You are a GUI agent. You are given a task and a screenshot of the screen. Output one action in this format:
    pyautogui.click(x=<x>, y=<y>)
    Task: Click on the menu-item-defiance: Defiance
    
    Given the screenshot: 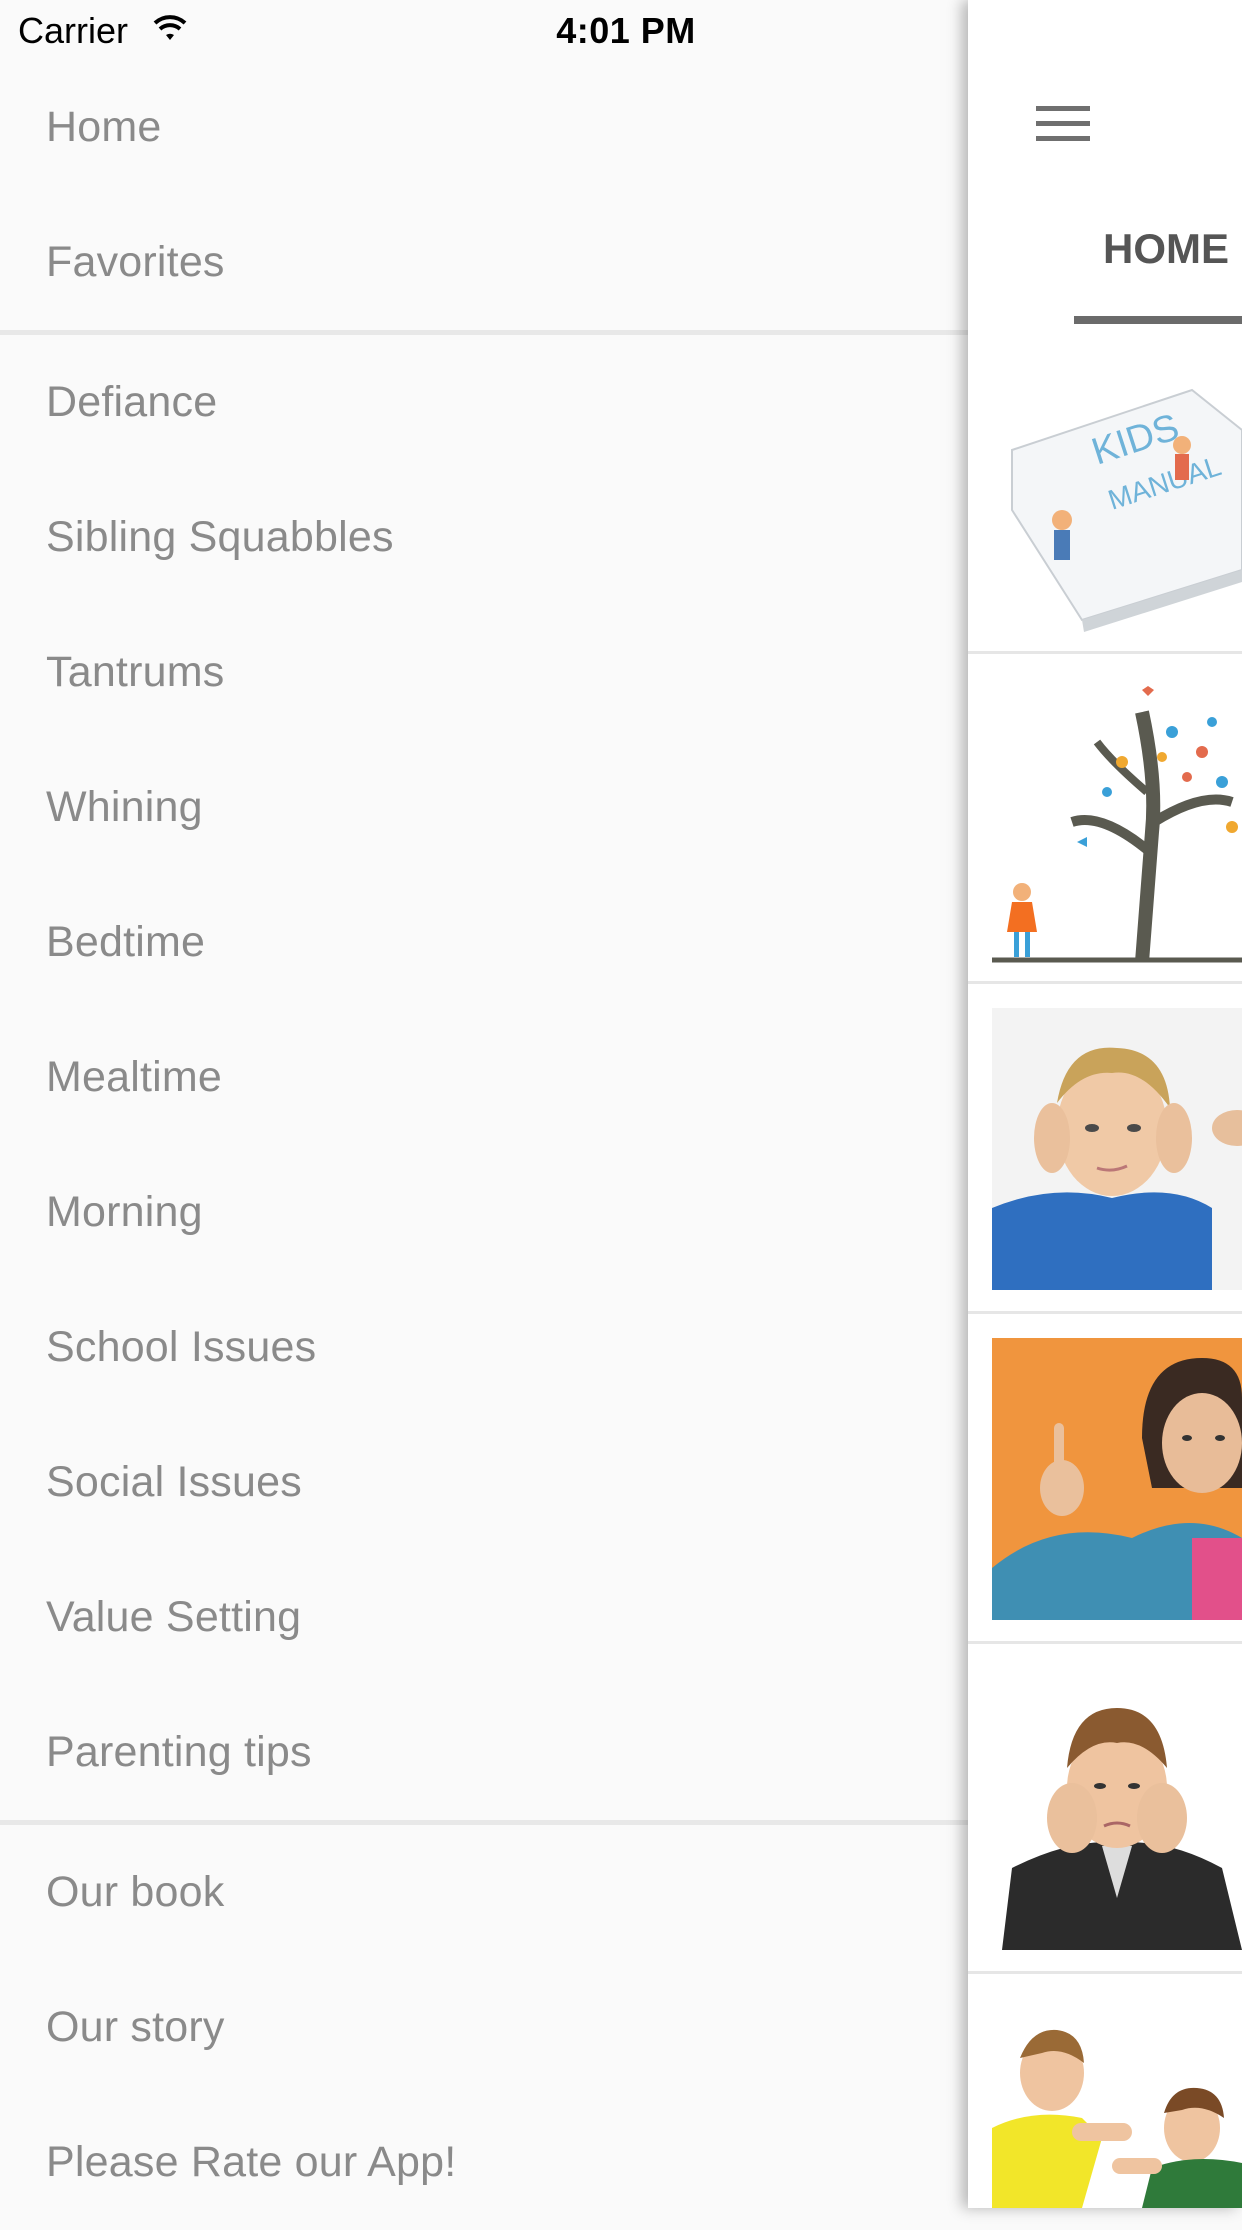 What is the action you would take?
    pyautogui.click(x=484, y=402)
    